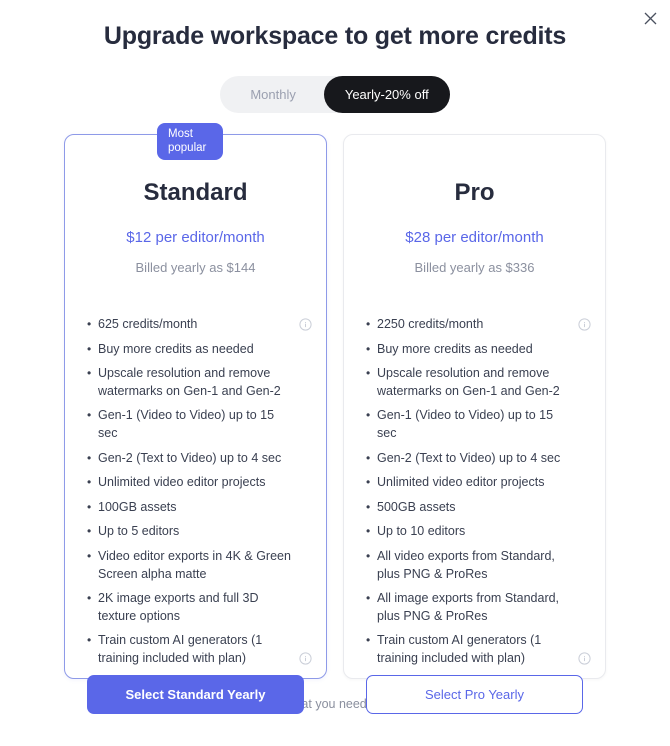 The image size is (670, 746). I want to click on list-item: • 100GB assets, so click(199, 508).